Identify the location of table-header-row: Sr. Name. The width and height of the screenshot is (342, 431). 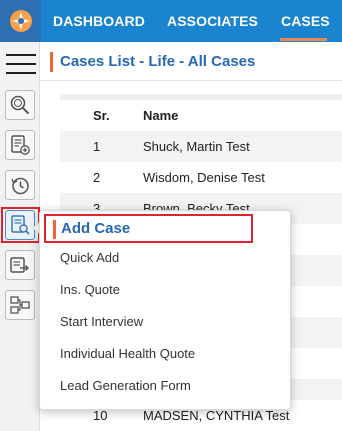
(201, 115).